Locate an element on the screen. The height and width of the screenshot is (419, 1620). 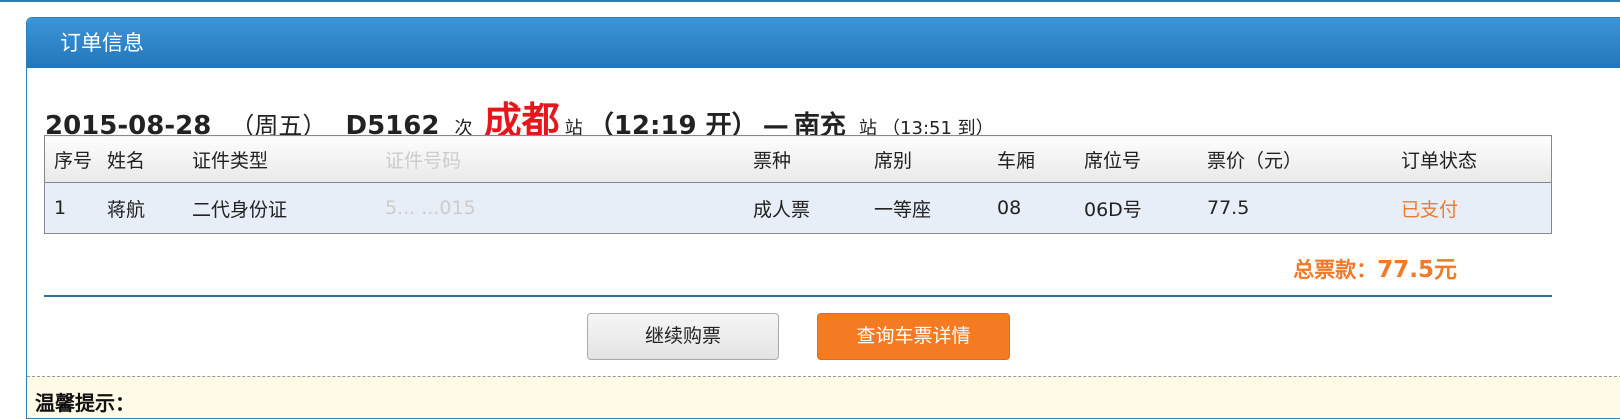
query-ticket-details-button: 查询车票详情 is located at coordinates (913, 336).